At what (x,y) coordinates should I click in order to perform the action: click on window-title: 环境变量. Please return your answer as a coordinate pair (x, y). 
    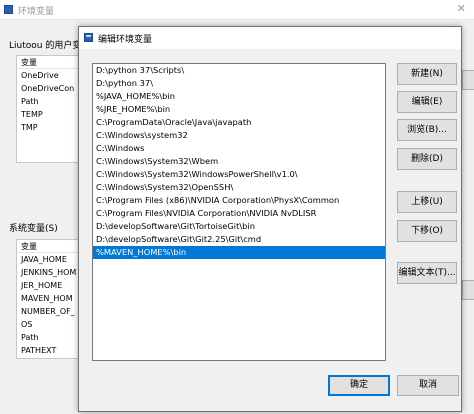
    Looking at the image, I should click on (36, 12).